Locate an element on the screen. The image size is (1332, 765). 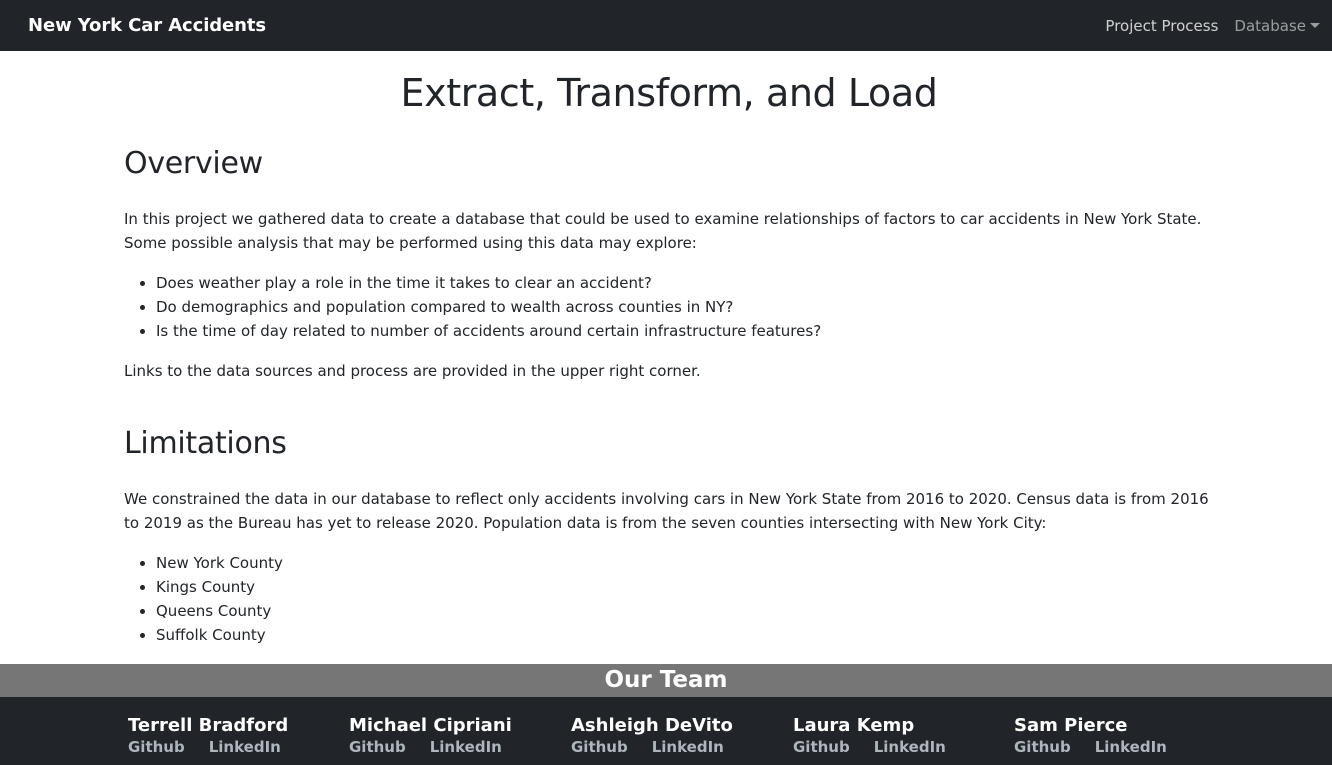
brand-link: New York Car Accidents is located at coordinates (147, 25).